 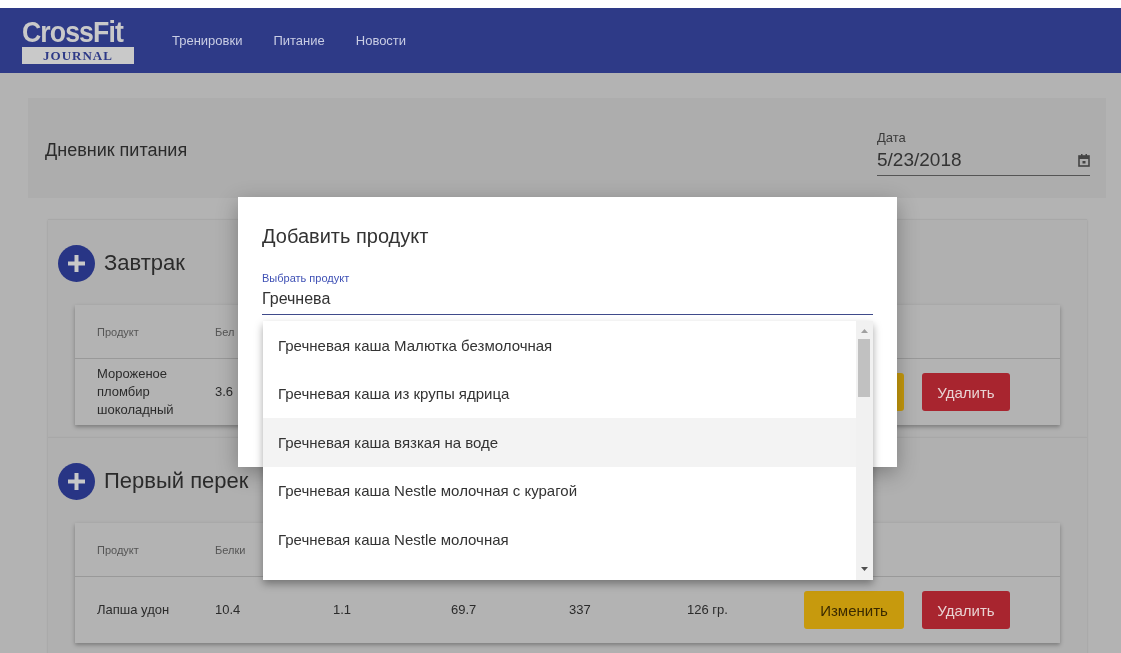 I want to click on column-header: Бел, so click(x=225, y=332).